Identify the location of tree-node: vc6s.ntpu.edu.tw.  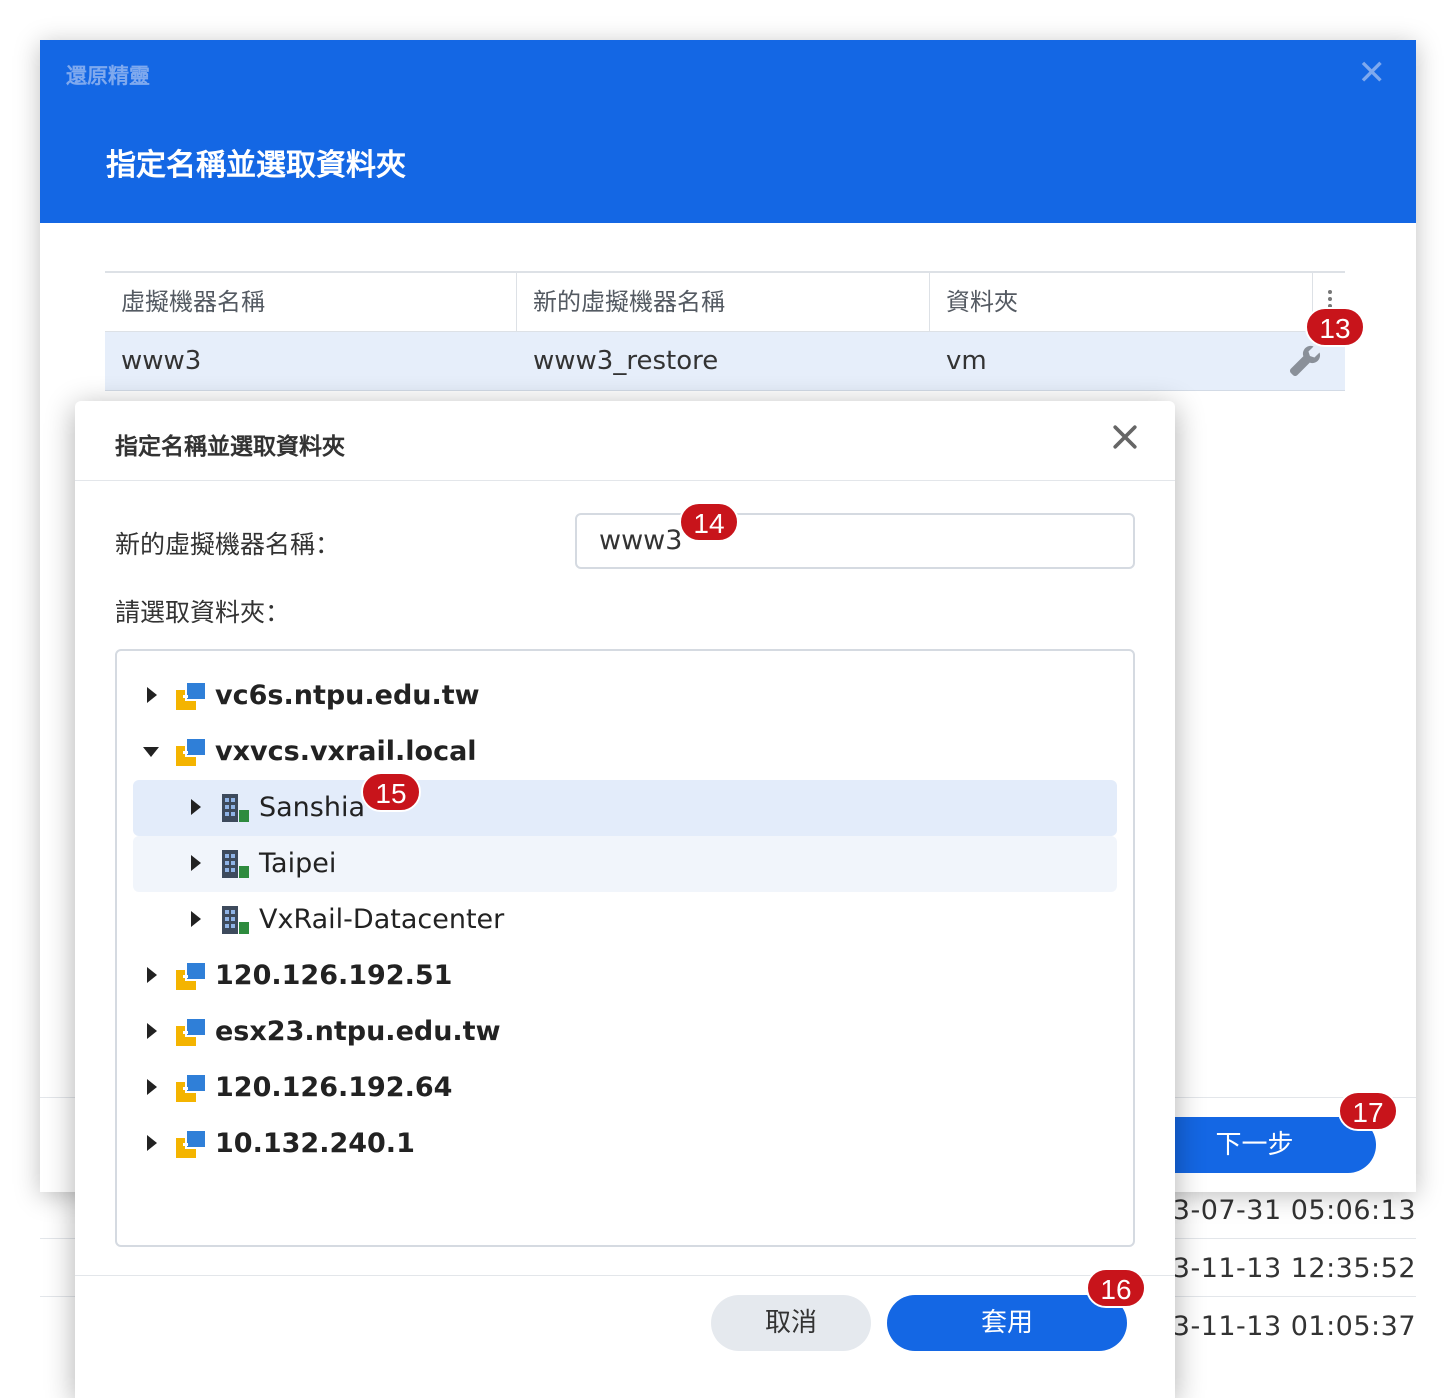
(625, 696).